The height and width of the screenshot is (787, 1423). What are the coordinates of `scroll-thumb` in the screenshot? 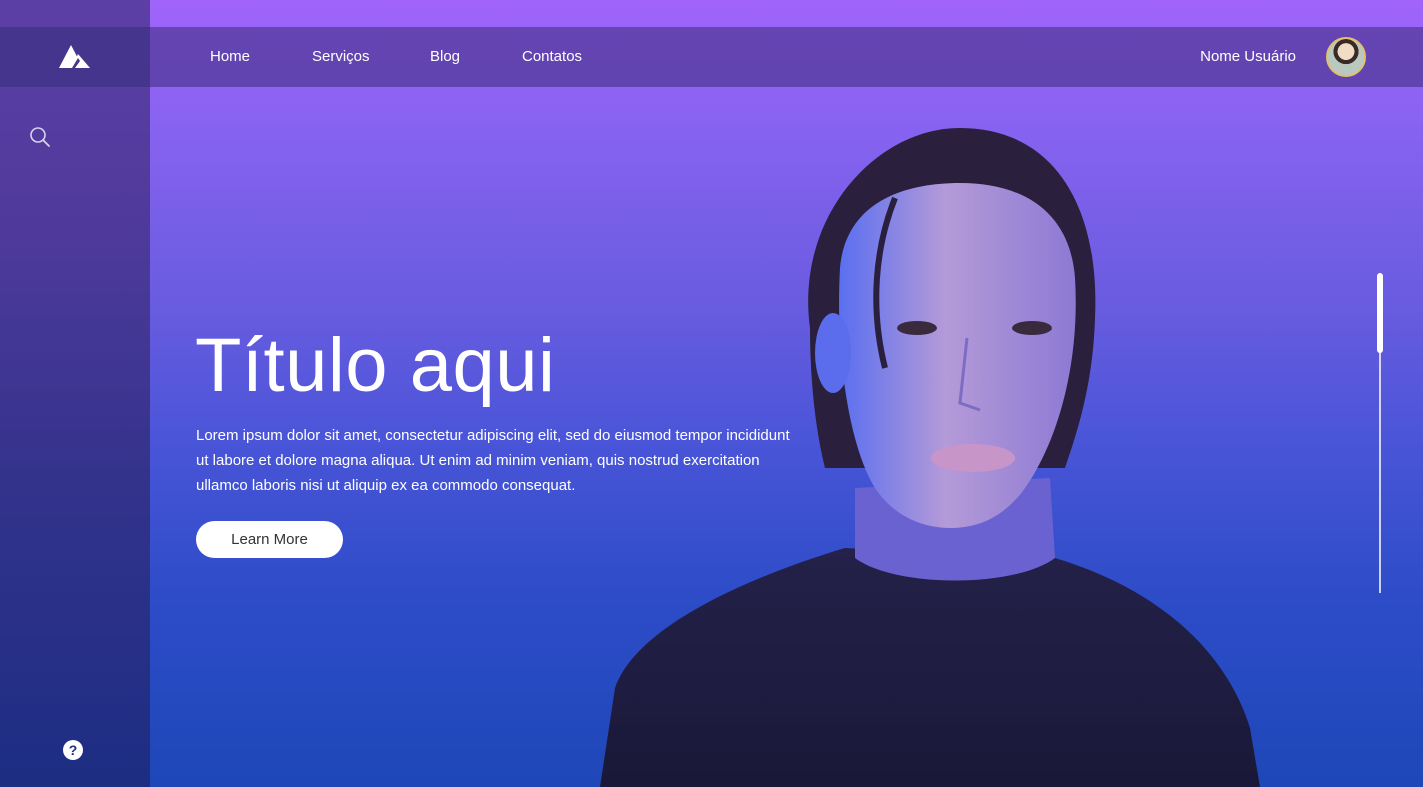 It's located at (1380, 313).